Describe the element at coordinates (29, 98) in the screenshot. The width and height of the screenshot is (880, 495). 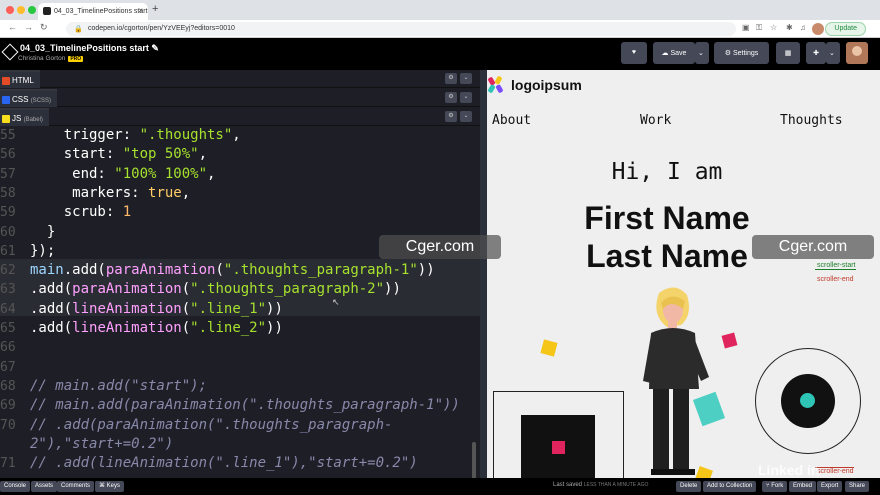
I see `css-pane-label: CSS (SCSS)` at that location.